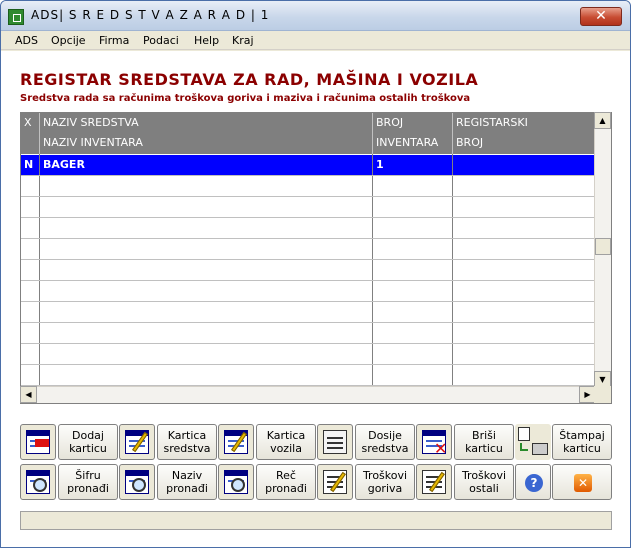 The image size is (631, 548). Describe the element at coordinates (236, 482) in the screenshot. I see `find-word-icon` at that location.